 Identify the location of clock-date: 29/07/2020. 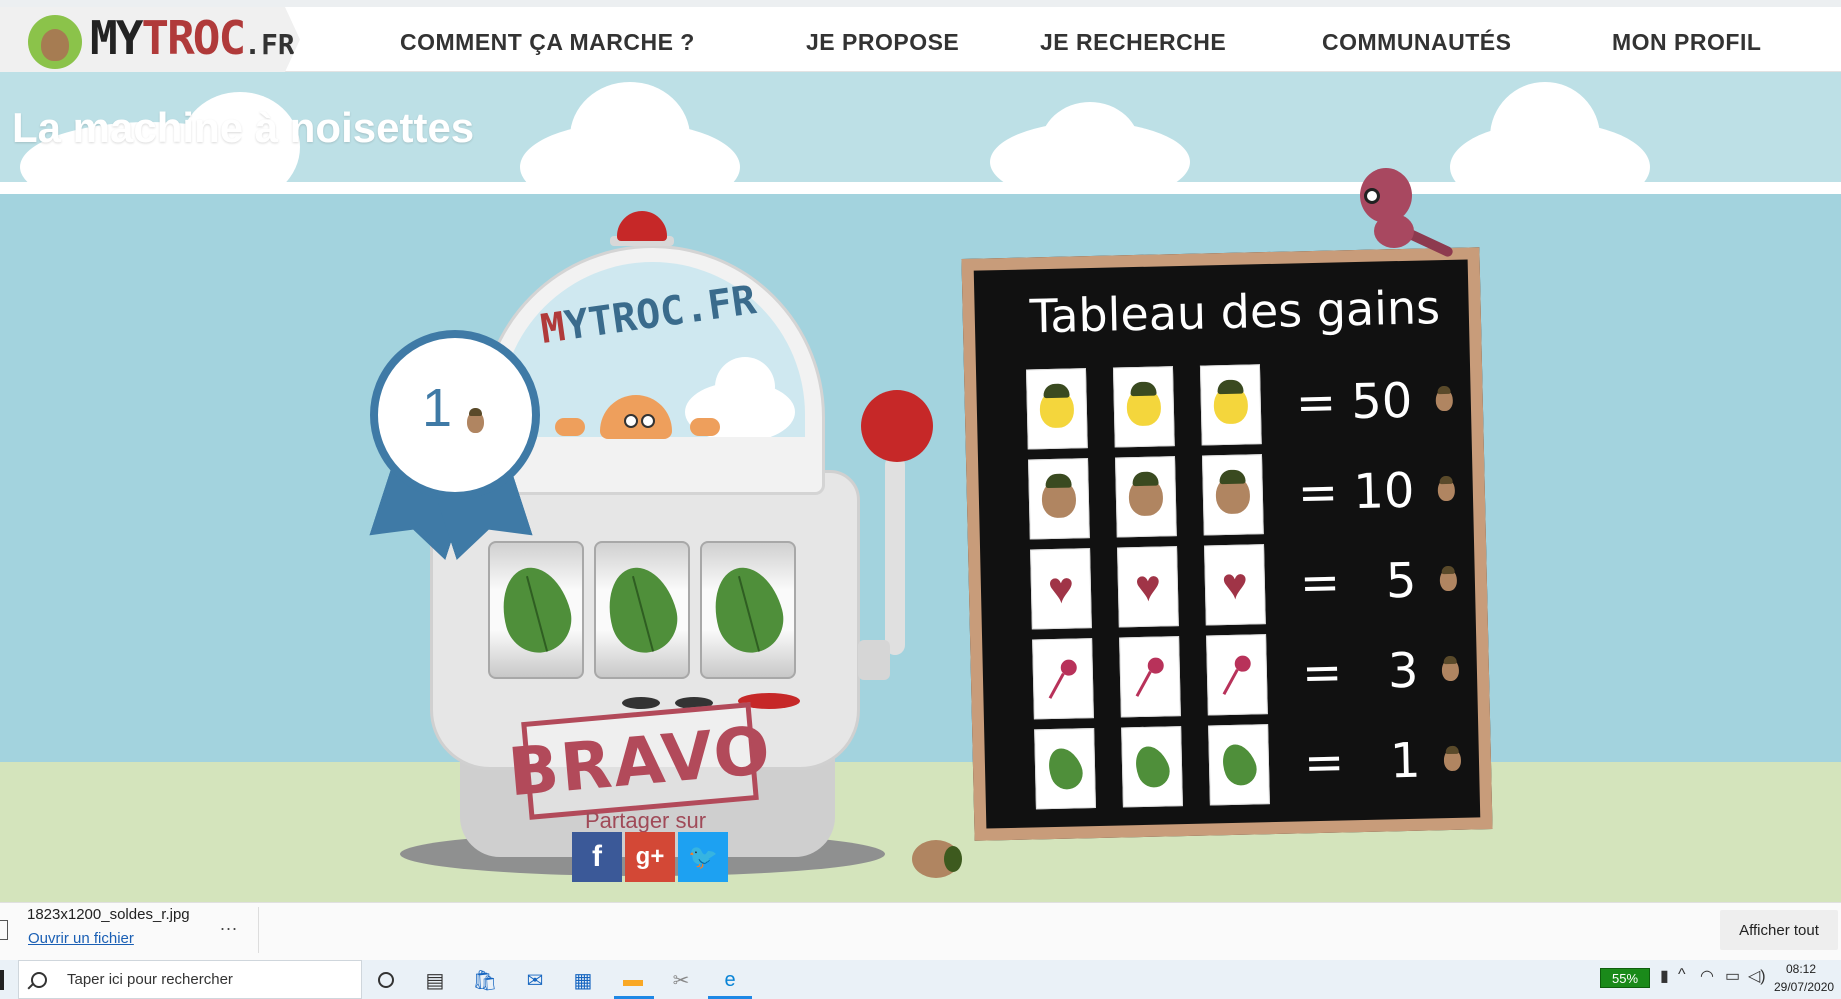
(1804, 987).